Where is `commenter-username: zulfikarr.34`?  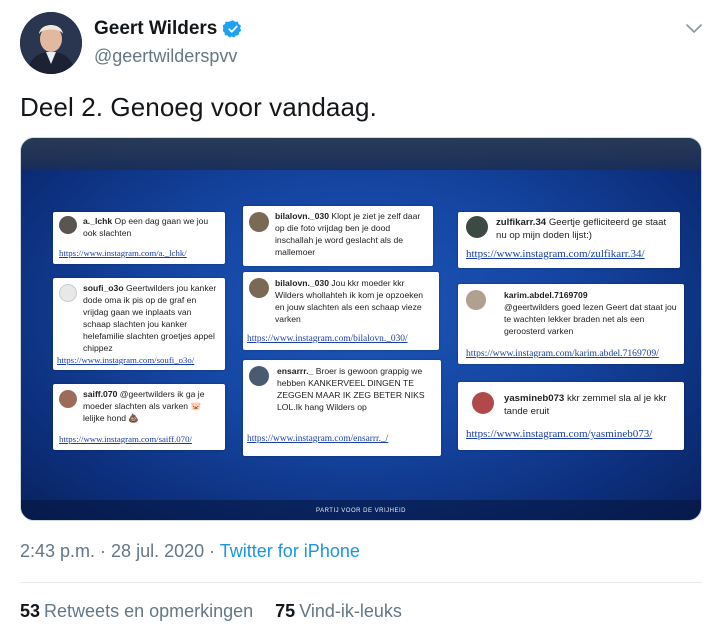
commenter-username: zulfikarr.34 is located at coordinates (521, 222).